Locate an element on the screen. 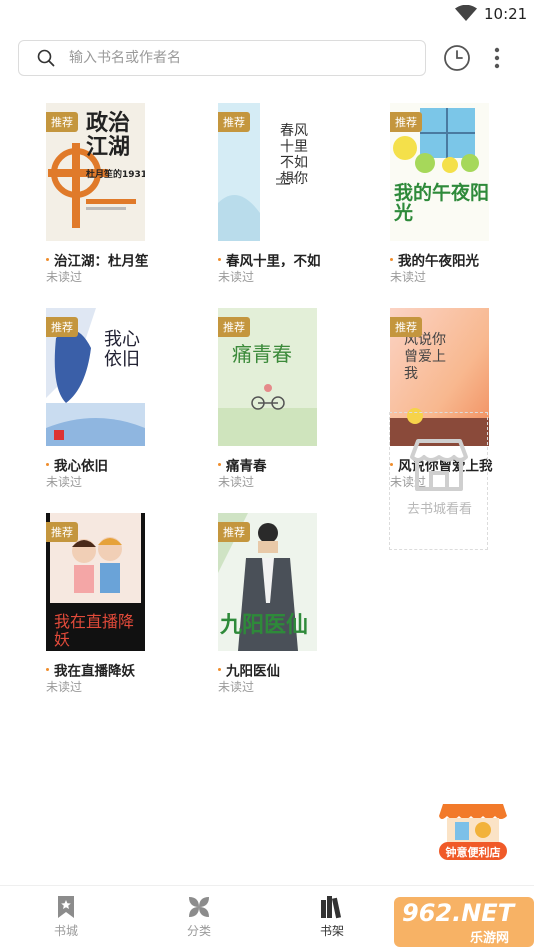  cover-title: 政治江湖 is located at coordinates (108, 135).